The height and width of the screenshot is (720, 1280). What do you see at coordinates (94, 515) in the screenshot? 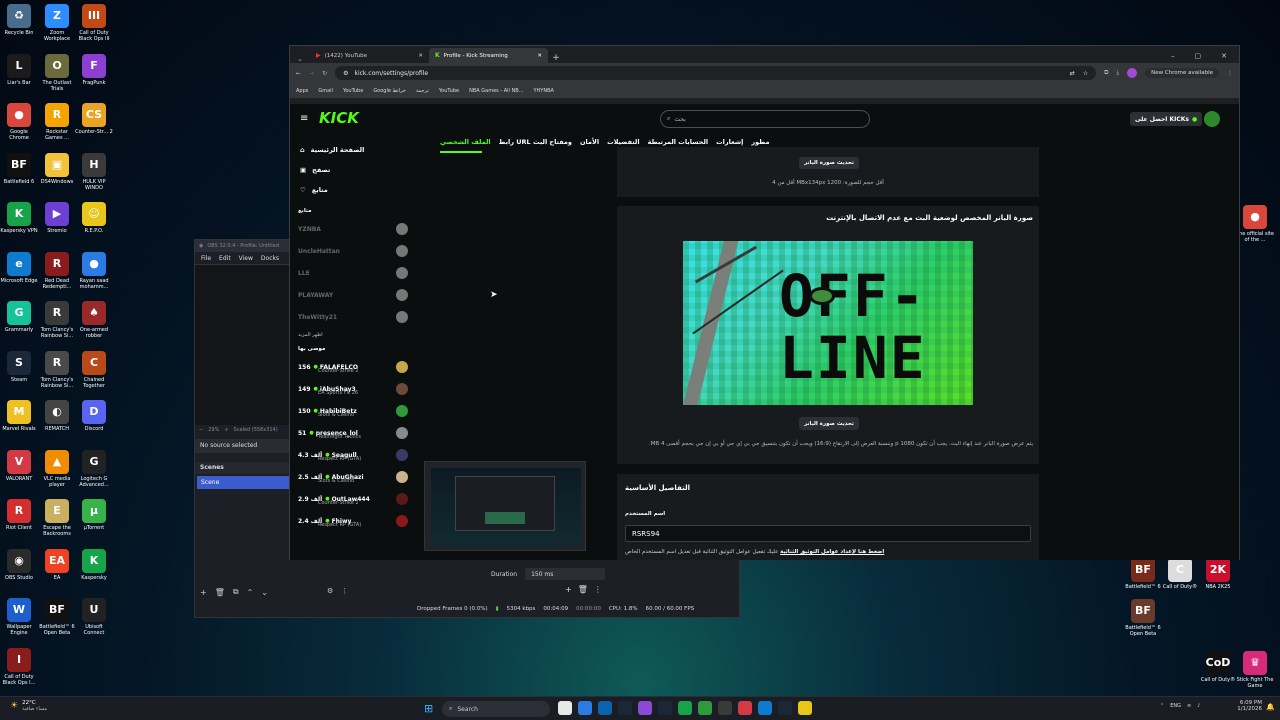
I see `desktop-icon: µ µTorrent` at bounding box center [94, 515].